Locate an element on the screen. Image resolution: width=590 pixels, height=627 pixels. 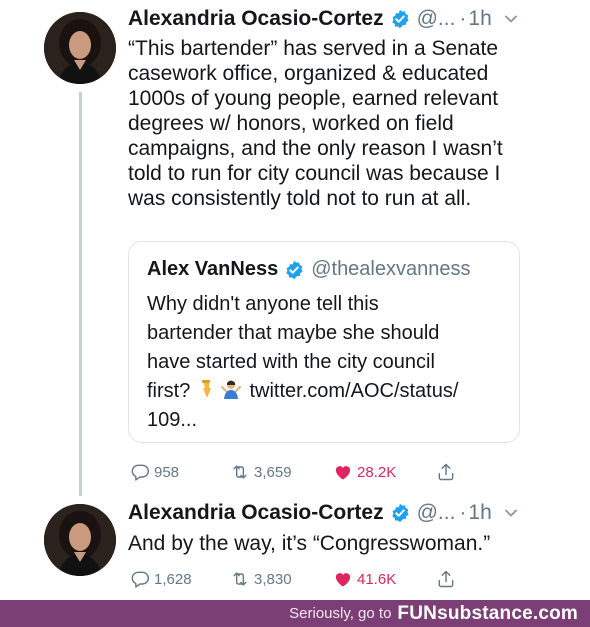
quoted-tweet-link: twitter.com/AOC/status/ is located at coordinates (353, 391).